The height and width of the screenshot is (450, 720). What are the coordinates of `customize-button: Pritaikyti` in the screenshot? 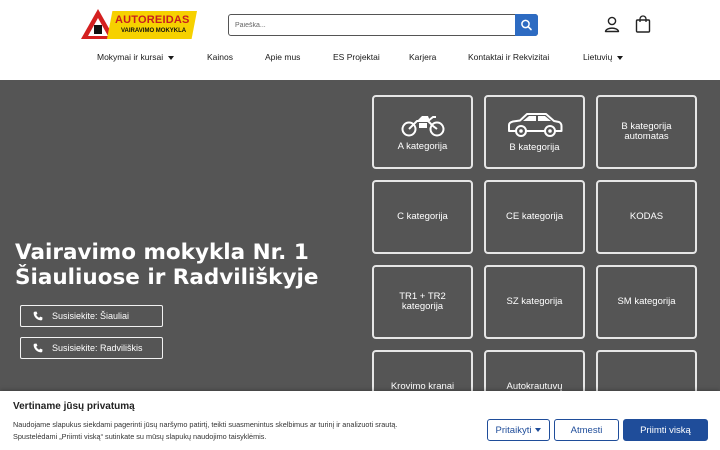 It's located at (518, 430).